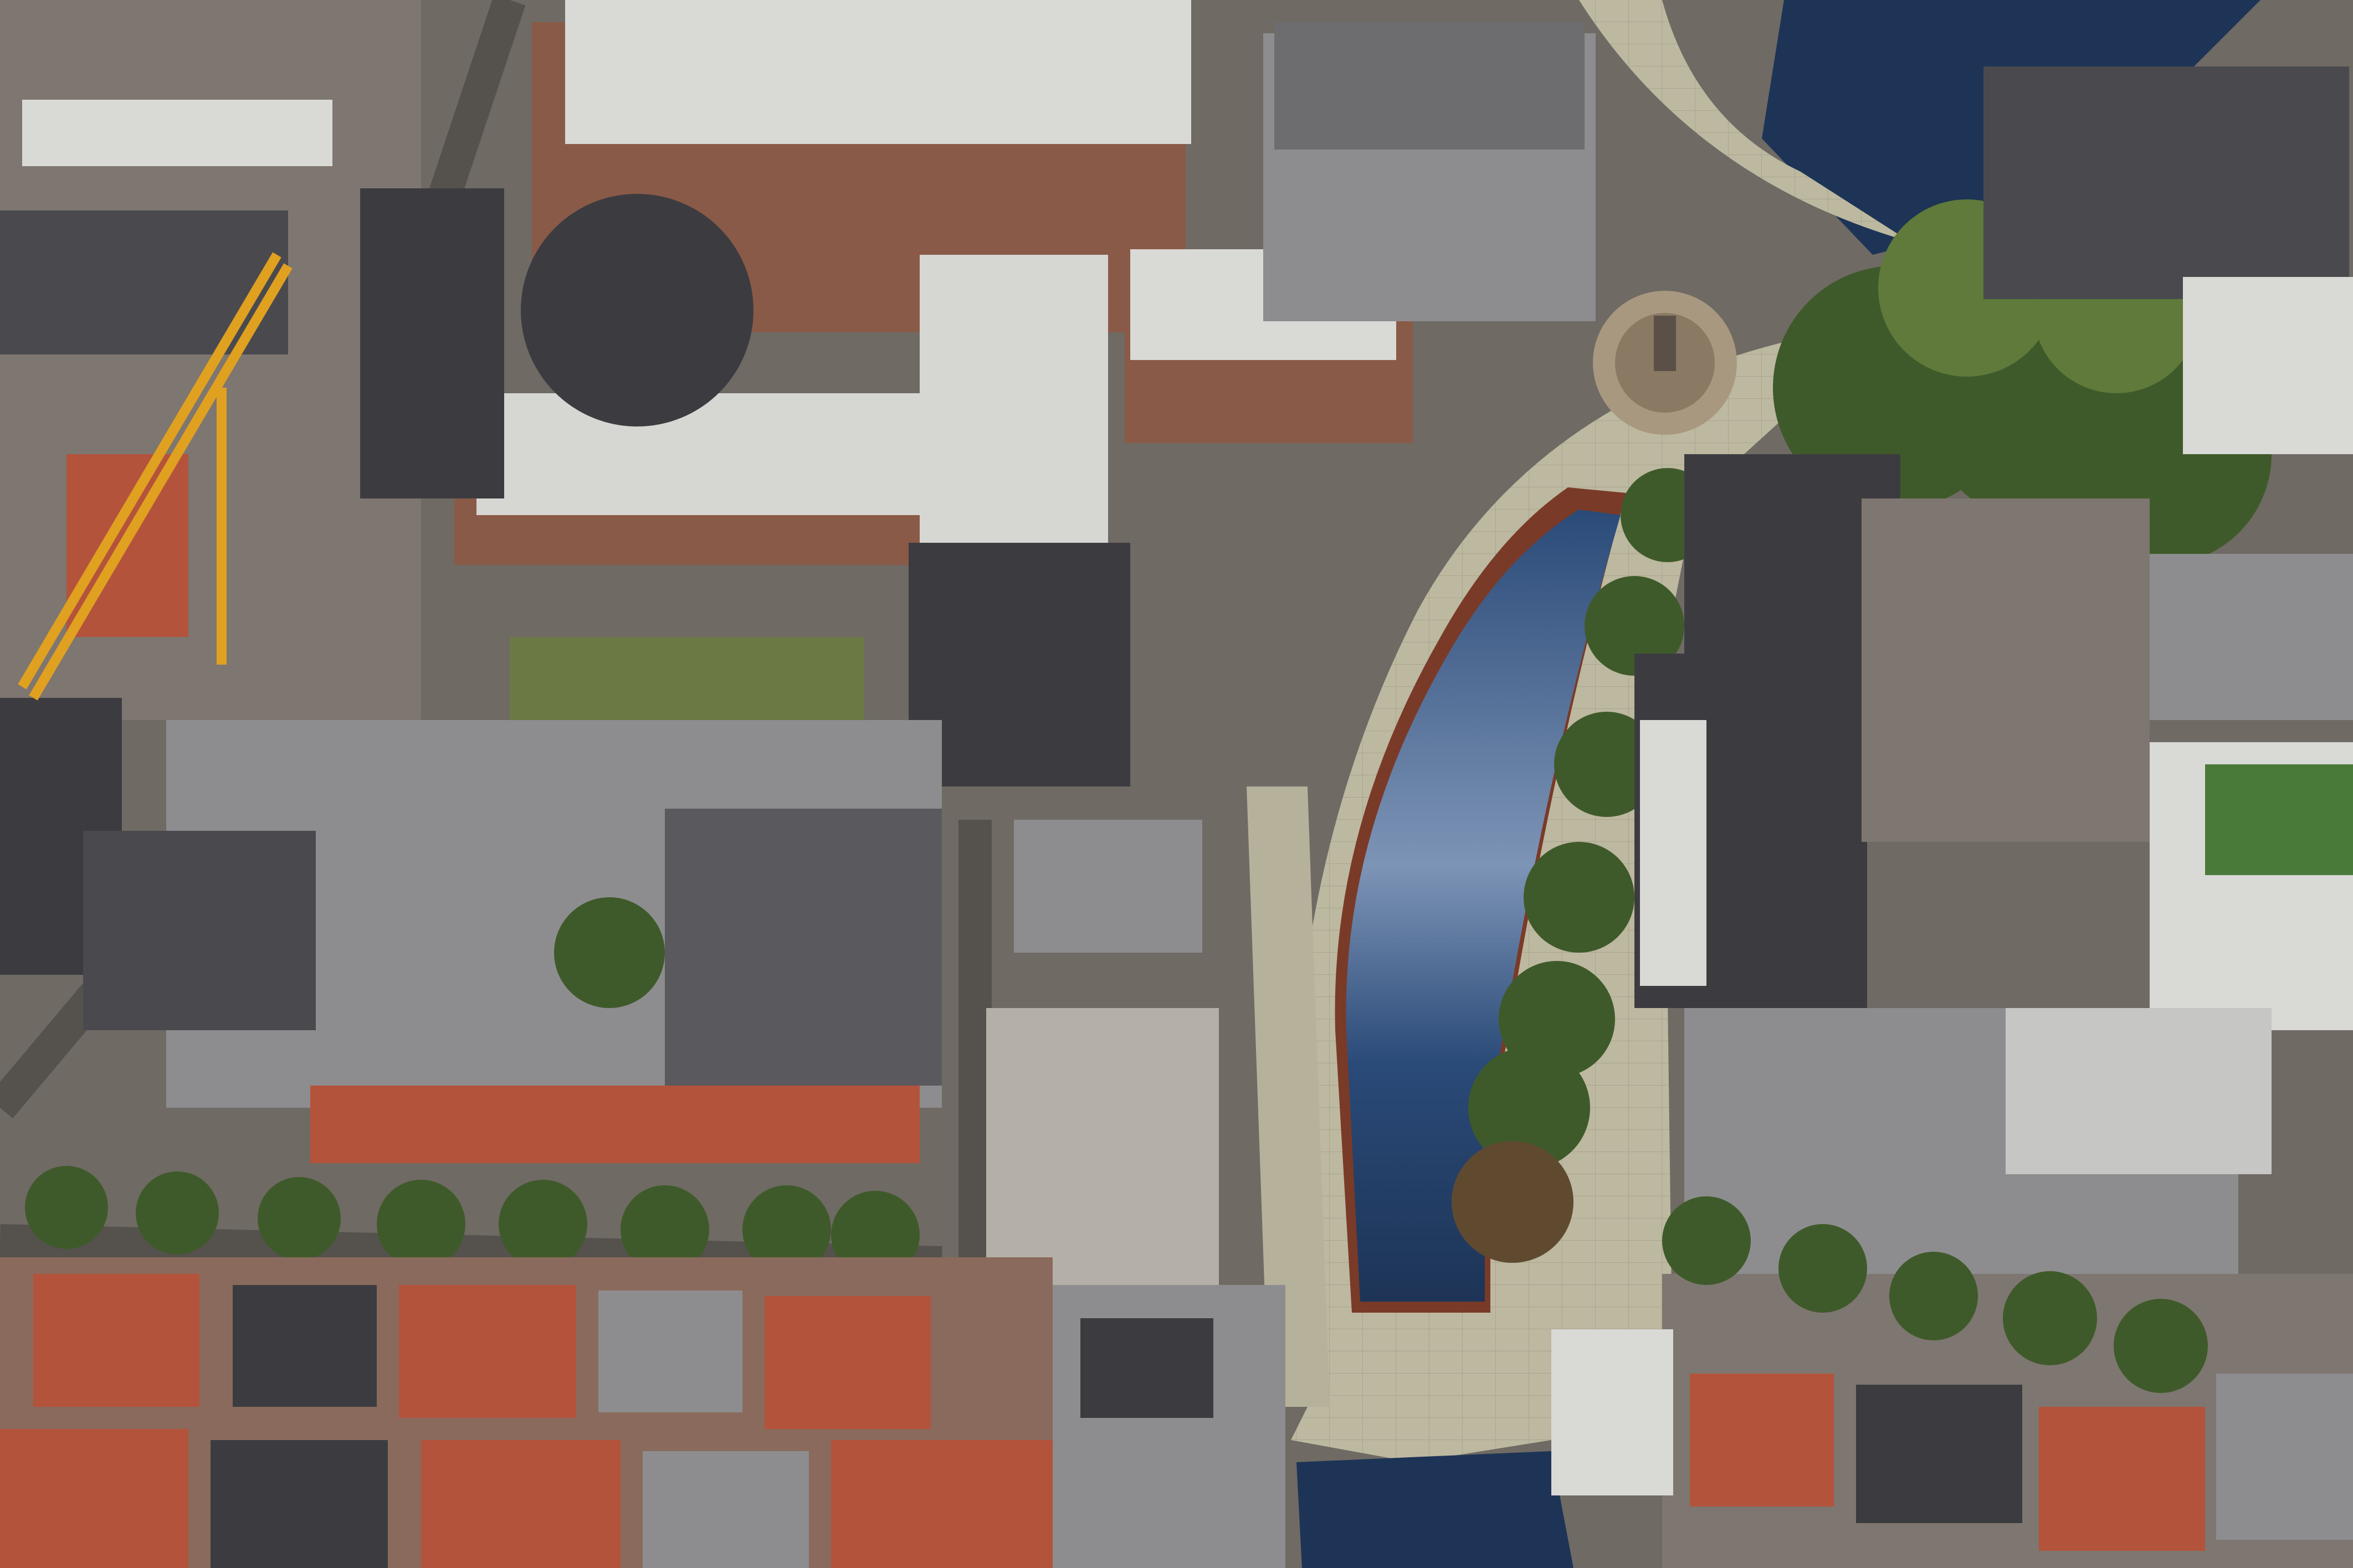 This screenshot has height=1568, width=2353. Describe the element at coordinates (1665, 363) in the screenshot. I see `plaza-fountain-statue` at that location.